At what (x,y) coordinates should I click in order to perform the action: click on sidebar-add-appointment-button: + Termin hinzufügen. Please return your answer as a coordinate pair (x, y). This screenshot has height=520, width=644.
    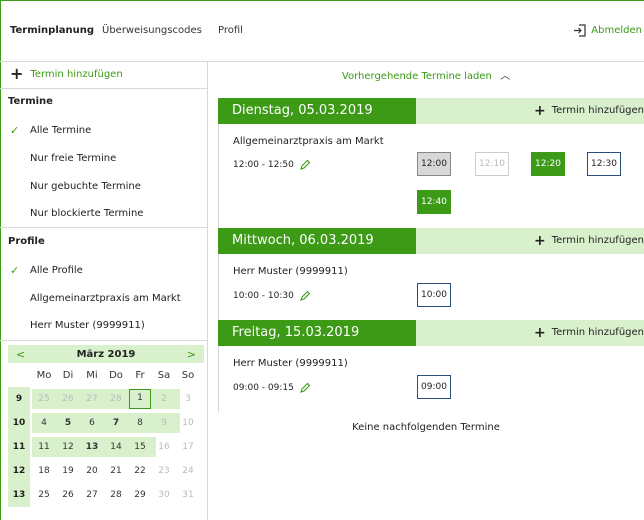
    Looking at the image, I should click on (66, 74).